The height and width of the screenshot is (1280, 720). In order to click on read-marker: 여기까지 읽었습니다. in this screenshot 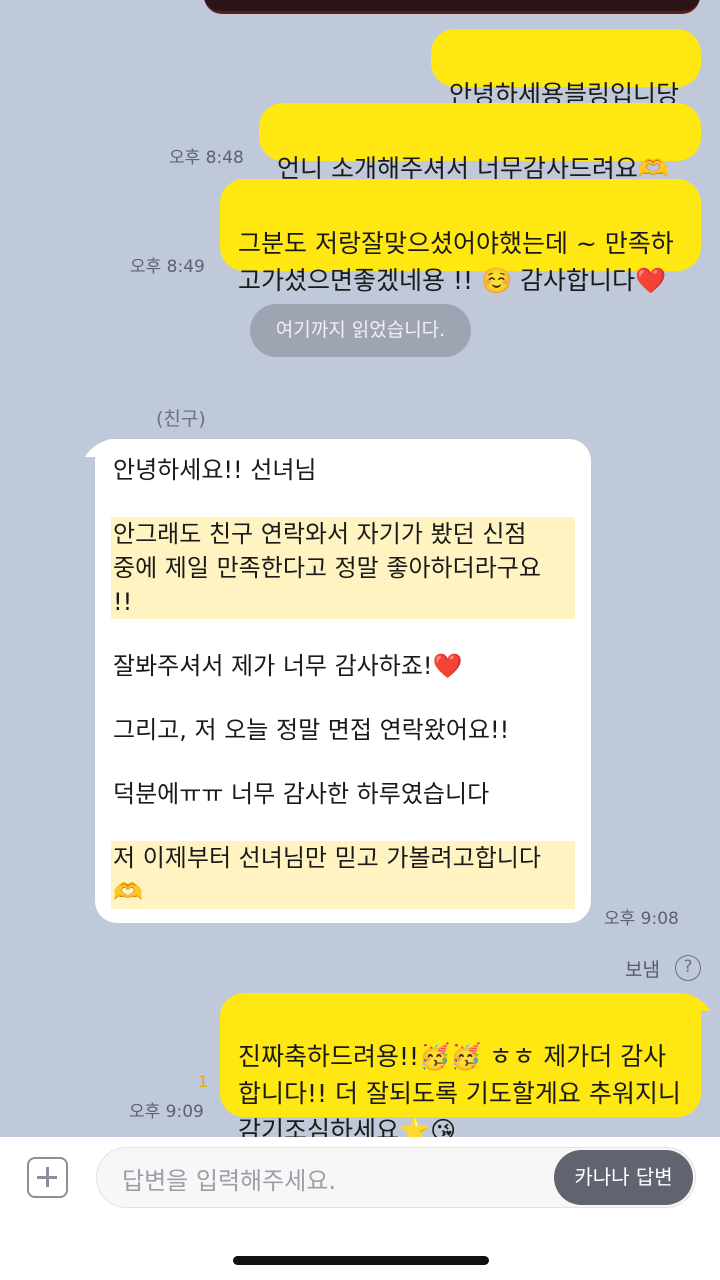, I will do `click(360, 330)`.